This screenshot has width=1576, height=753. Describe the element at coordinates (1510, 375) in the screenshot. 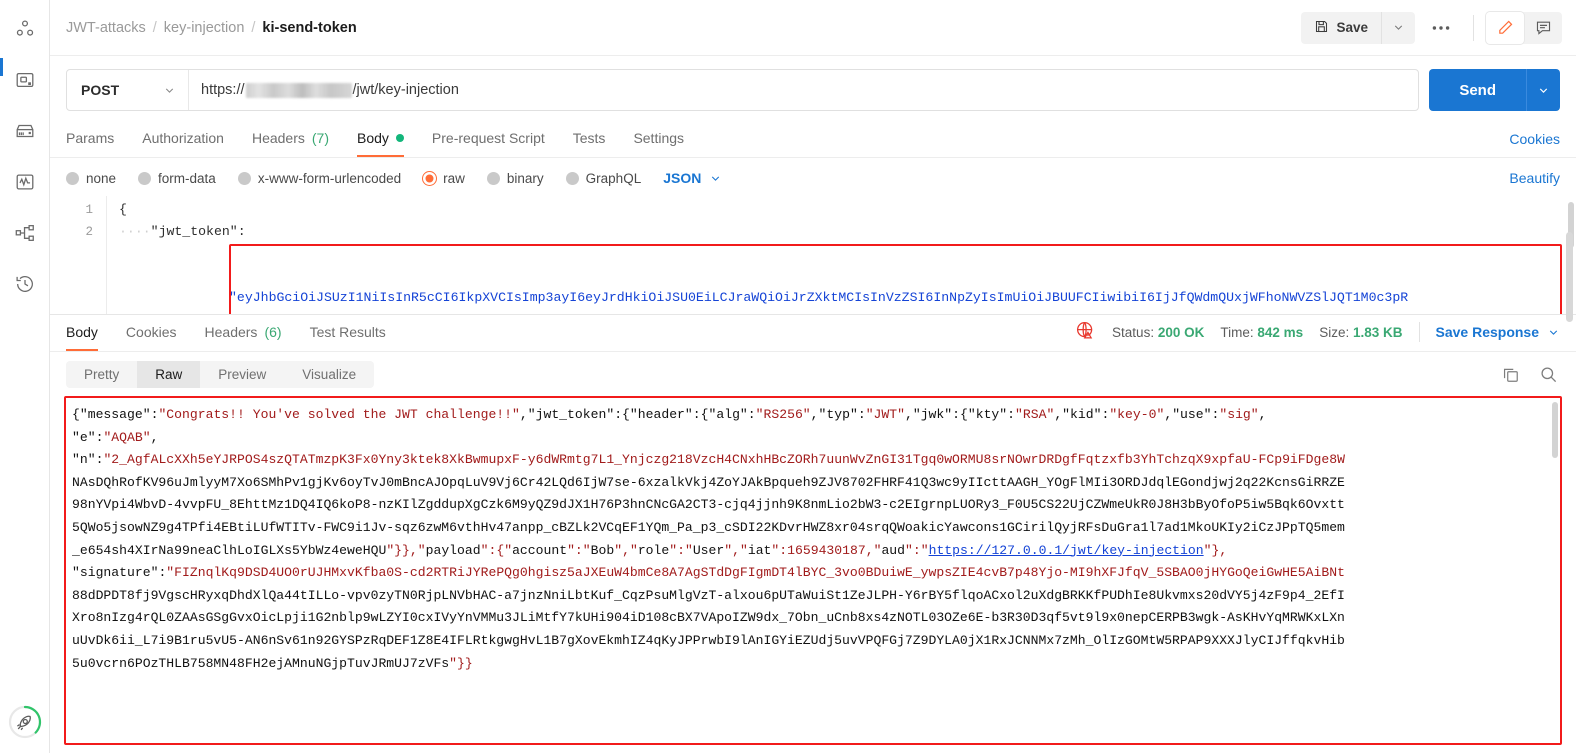

I see `copy-icon` at that location.